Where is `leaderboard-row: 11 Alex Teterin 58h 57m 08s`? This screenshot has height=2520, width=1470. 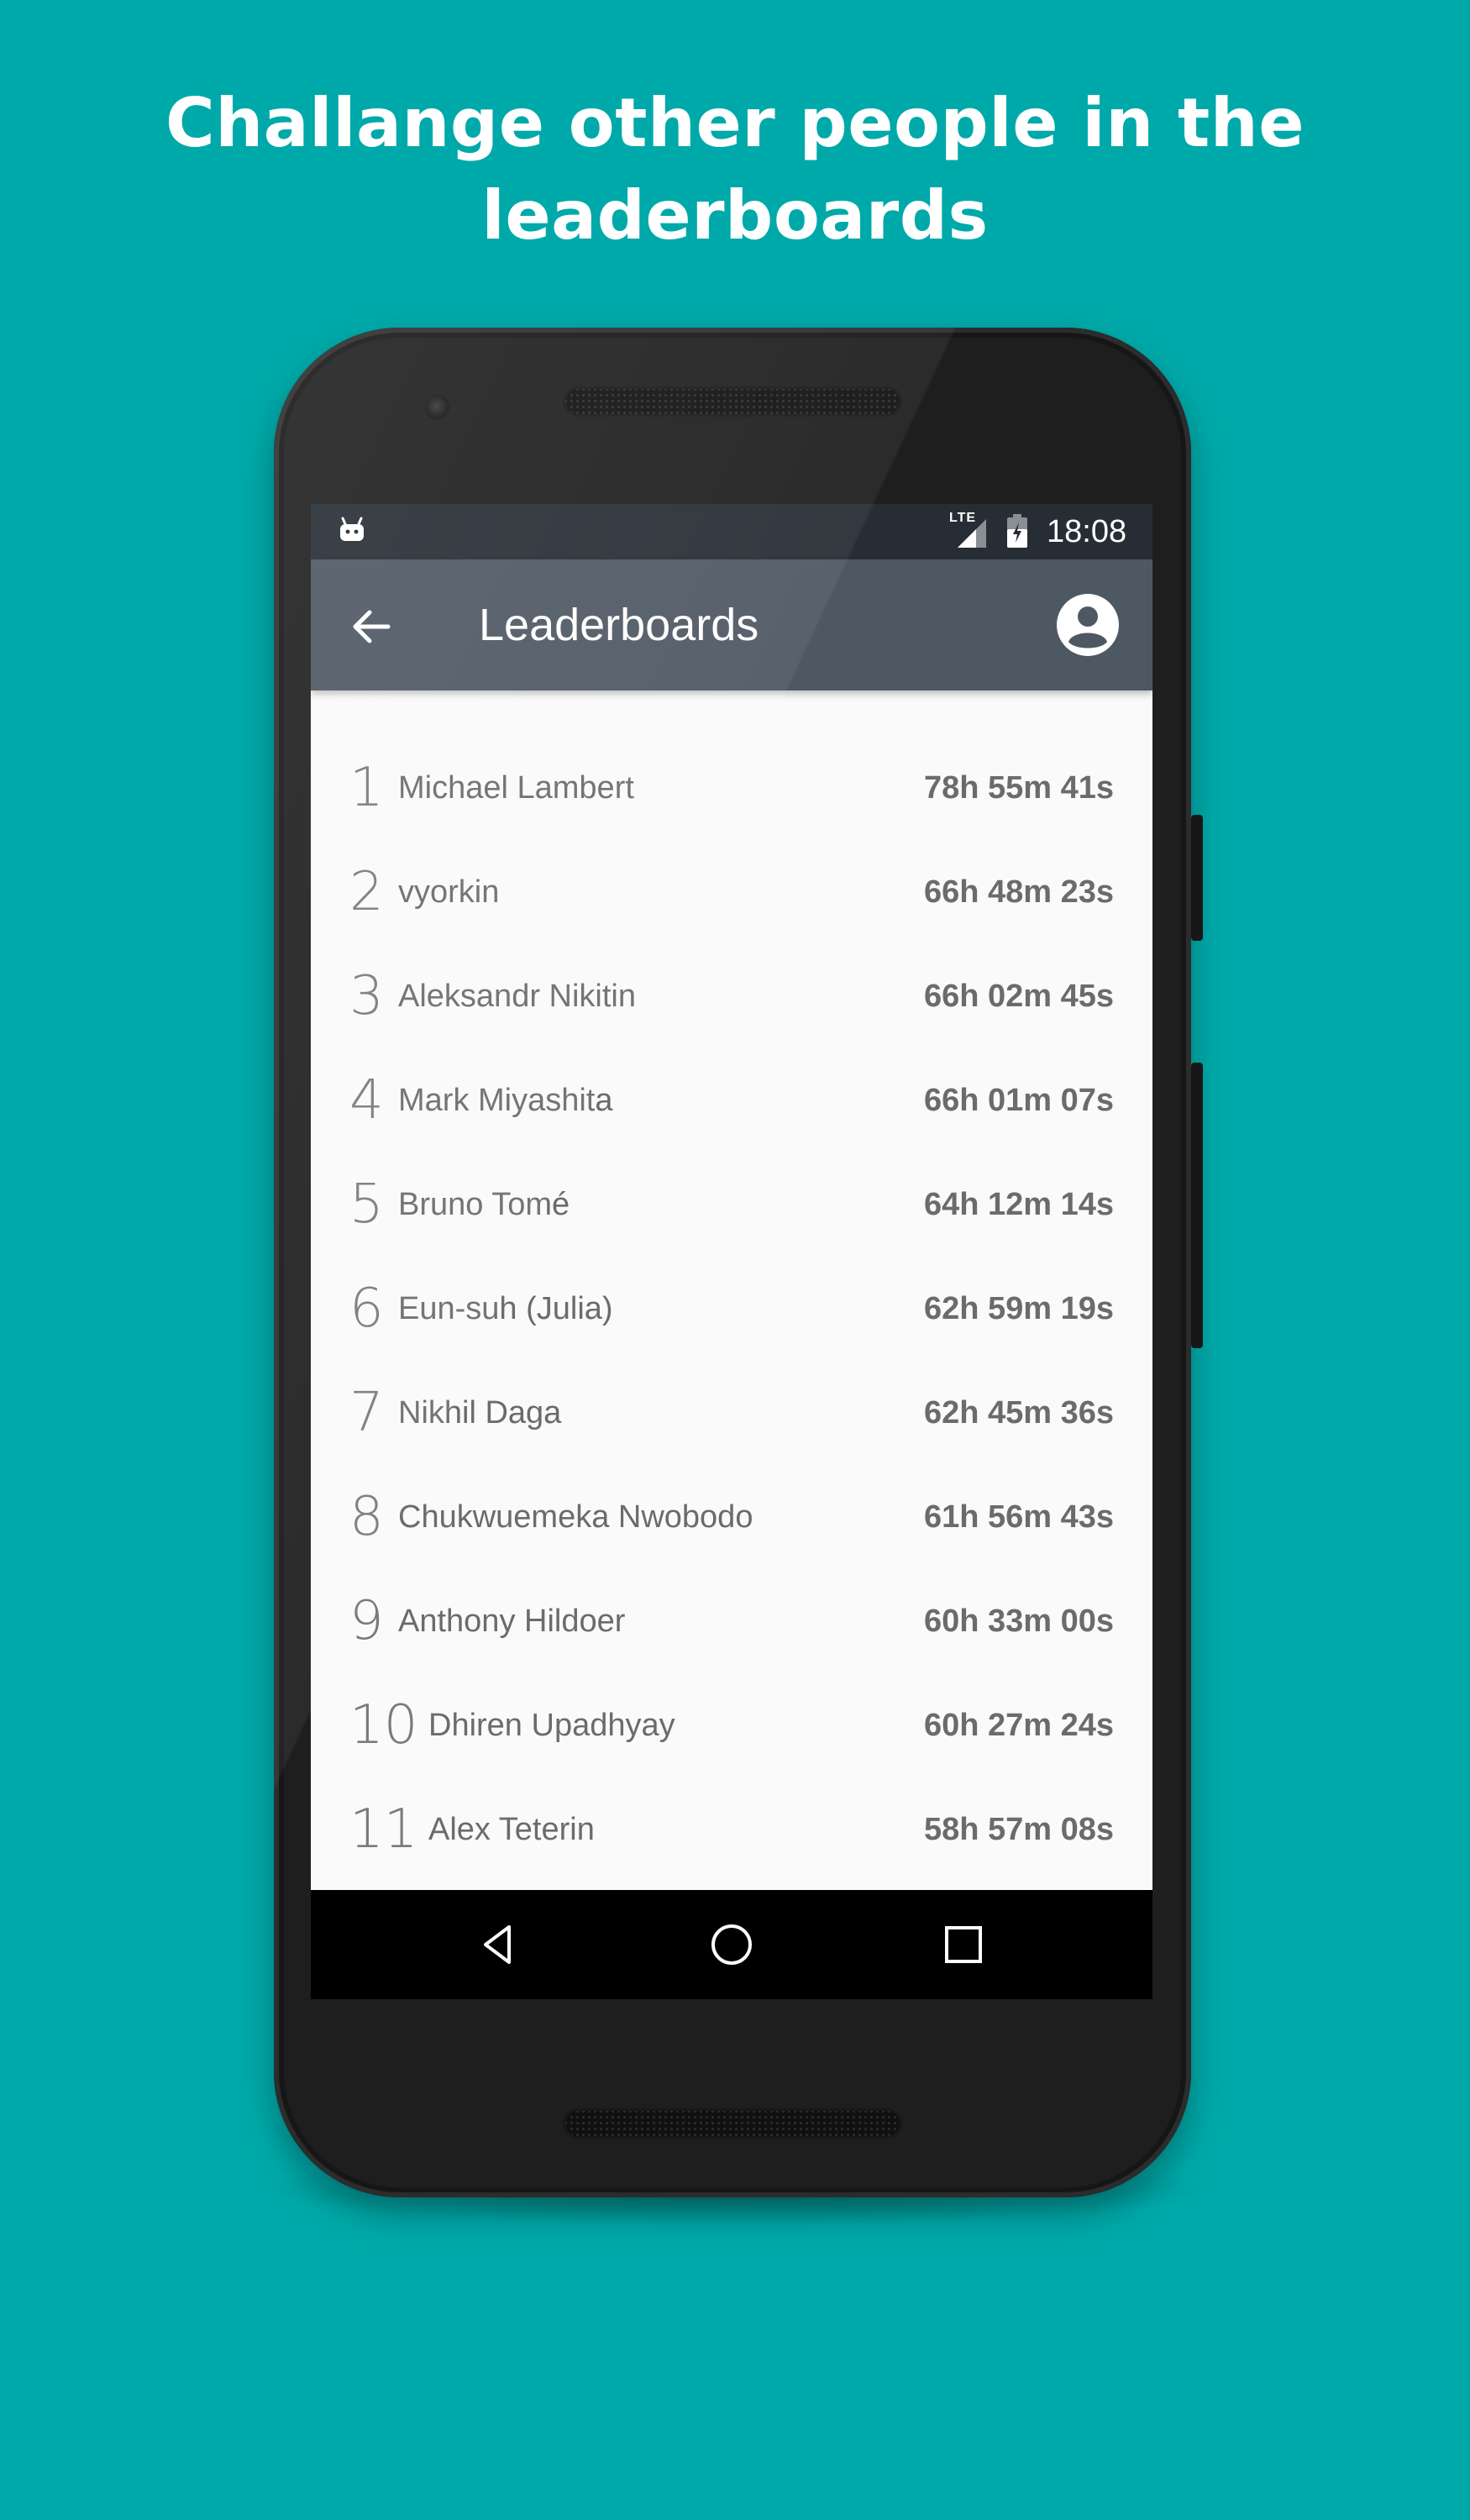
leaderboard-row: 11 Alex Teterin 58h 57m 08s is located at coordinates (731, 1833).